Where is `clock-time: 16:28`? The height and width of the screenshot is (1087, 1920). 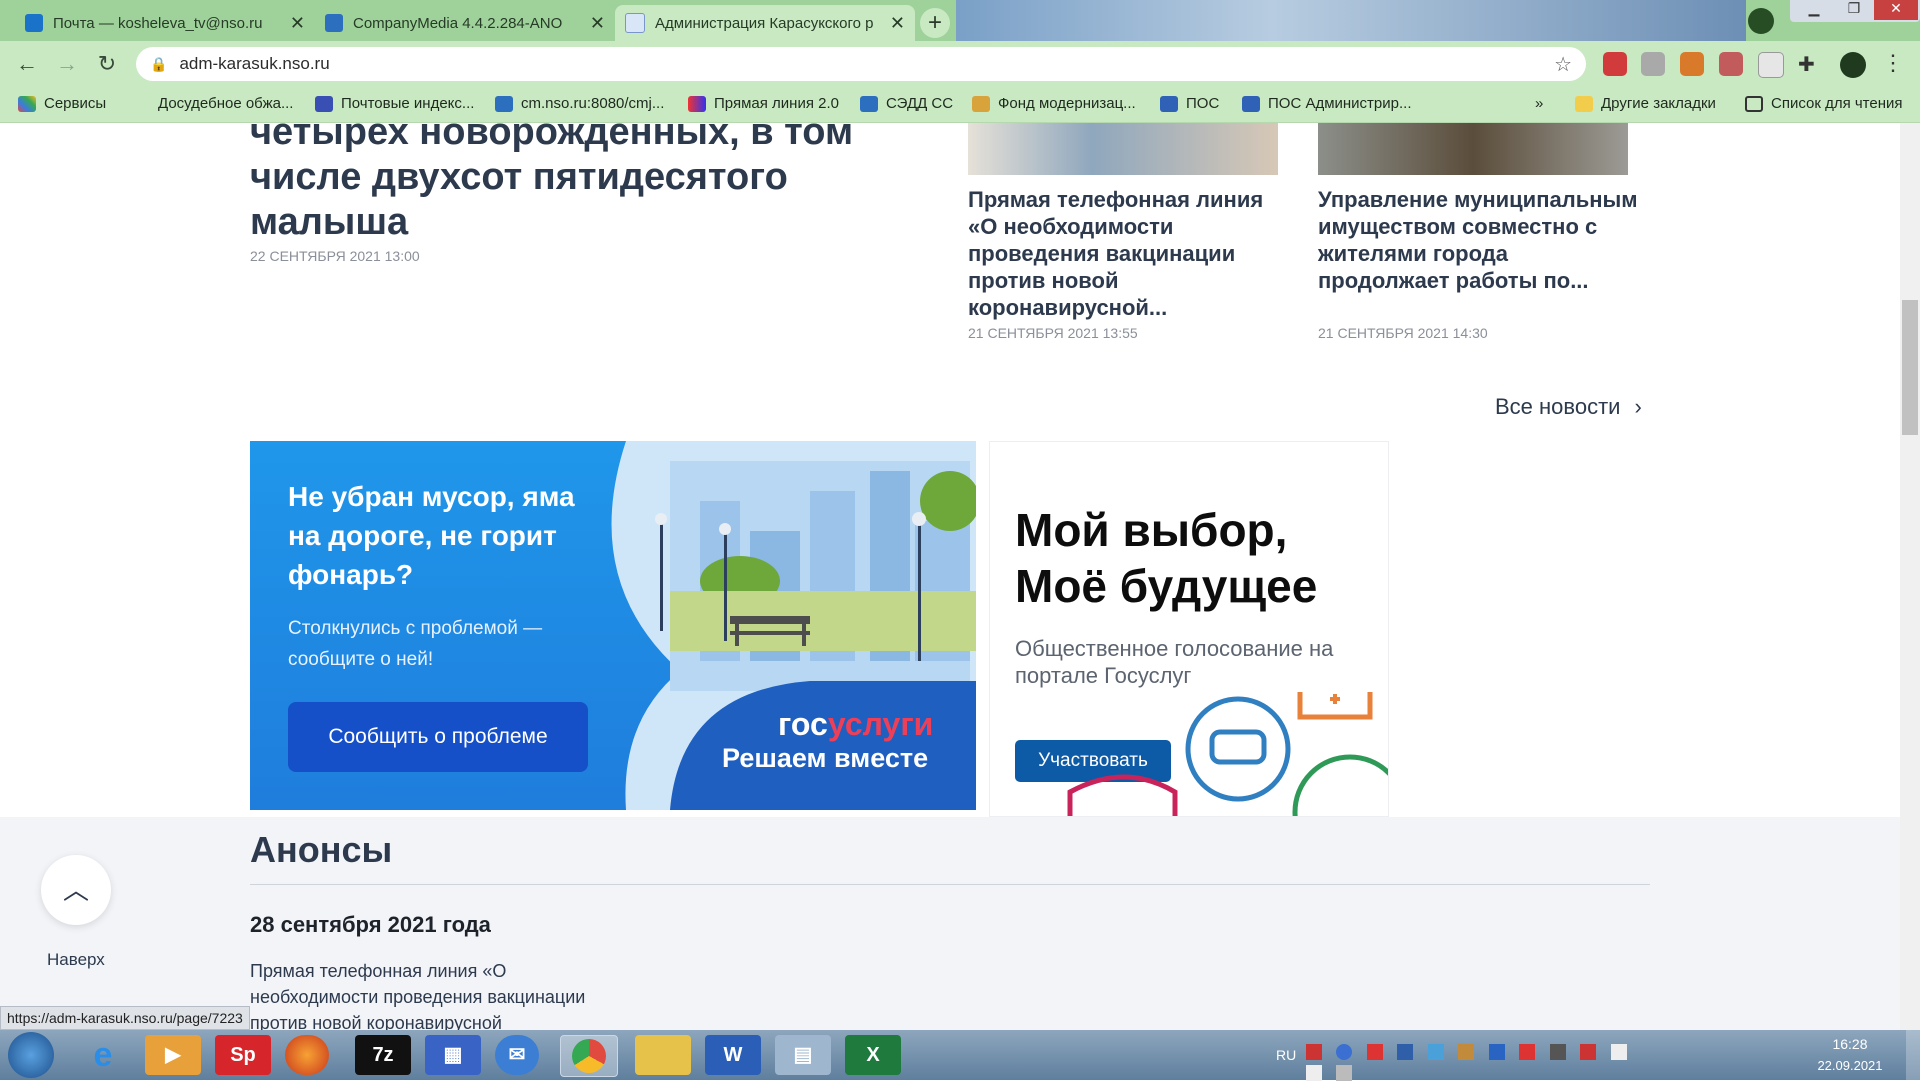 clock-time: 16:28 is located at coordinates (1850, 1044).